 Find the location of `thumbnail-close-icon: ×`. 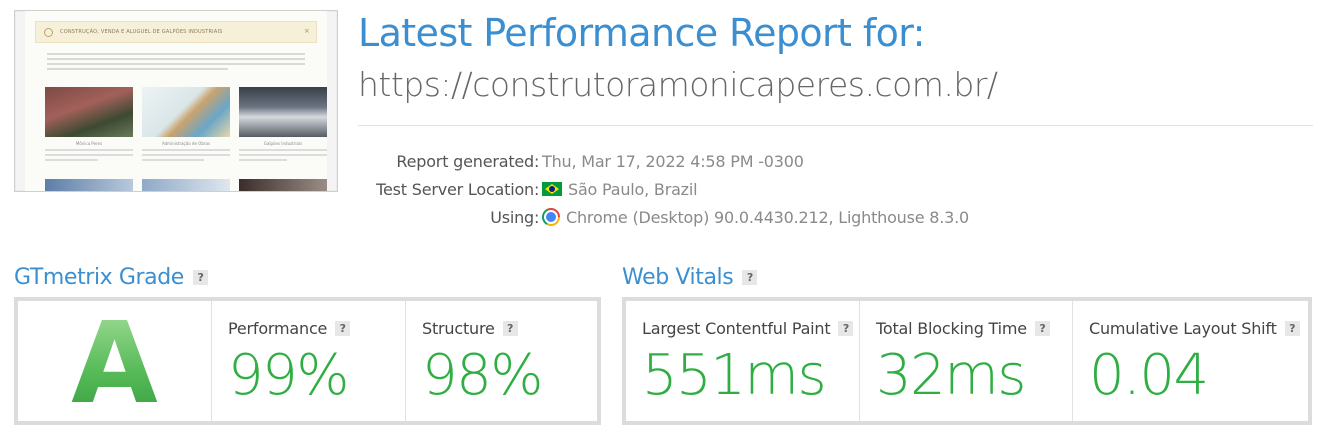

thumbnail-close-icon: × is located at coordinates (306, 31).